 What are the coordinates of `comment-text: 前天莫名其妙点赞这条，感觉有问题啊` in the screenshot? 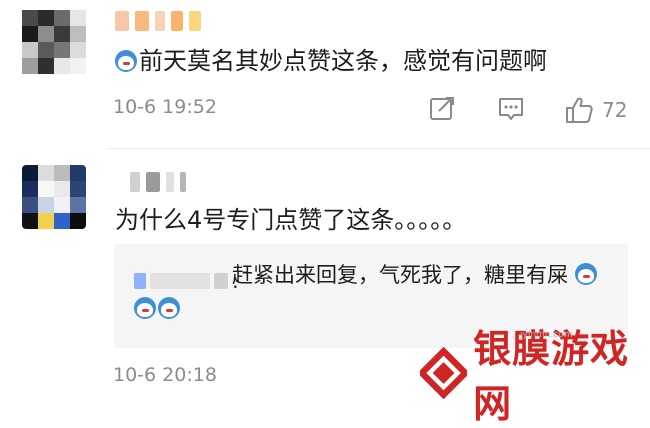 It's located at (331, 61).